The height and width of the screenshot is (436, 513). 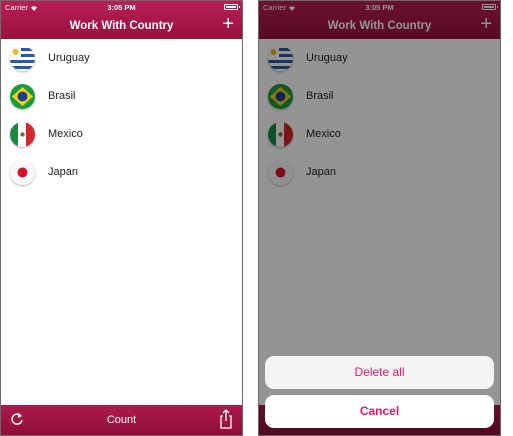 What do you see at coordinates (226, 419) in the screenshot?
I see `share-icon` at bounding box center [226, 419].